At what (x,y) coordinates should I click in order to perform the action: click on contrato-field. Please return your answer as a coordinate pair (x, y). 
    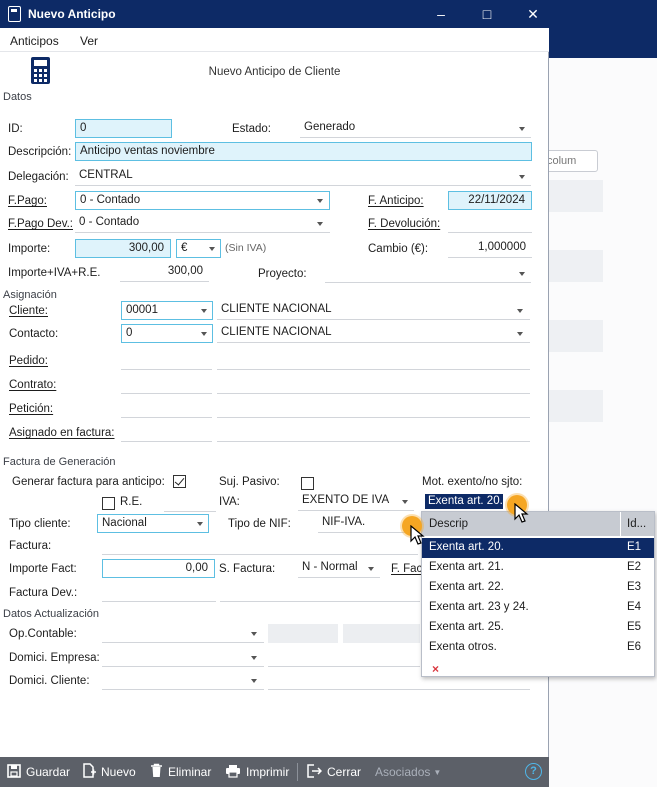
    Looking at the image, I should click on (166, 384).